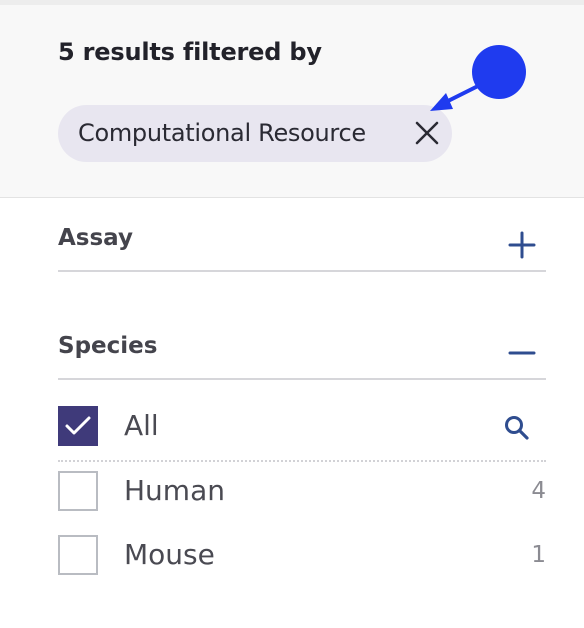 This screenshot has width=584, height=628. I want to click on checkmark-icon, so click(78, 425).